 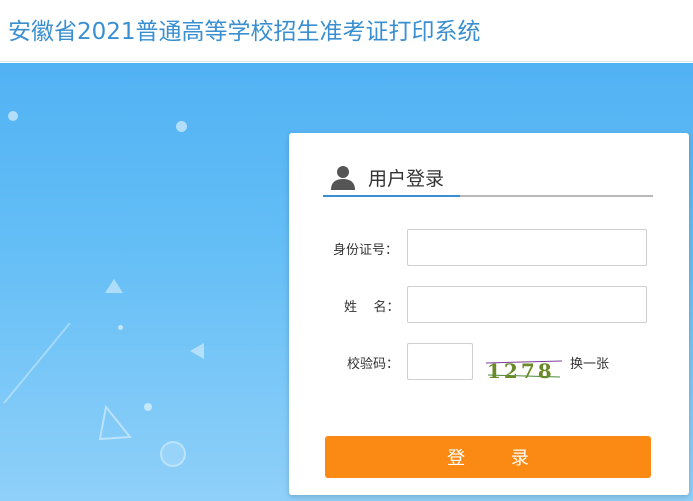 What do you see at coordinates (521, 371) in the screenshot?
I see `captcha-text: 1278` at bounding box center [521, 371].